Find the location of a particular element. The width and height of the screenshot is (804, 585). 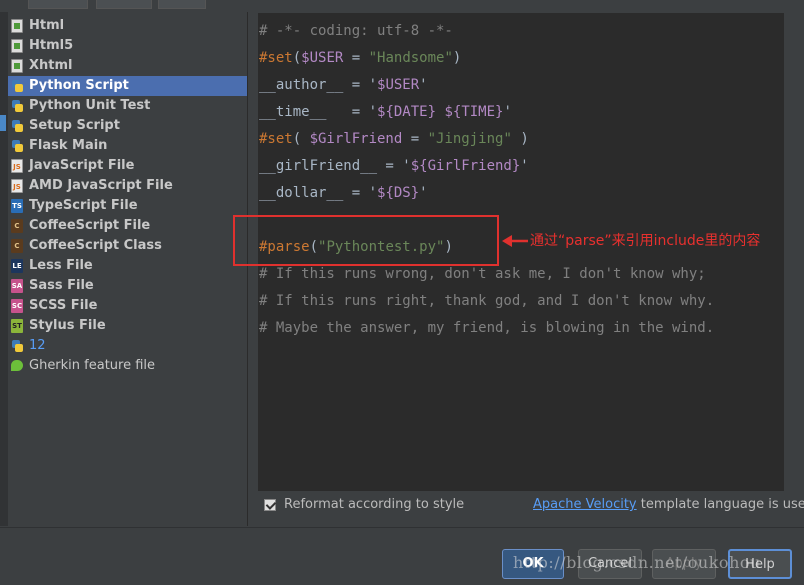

template-item: Html is located at coordinates (127, 26).